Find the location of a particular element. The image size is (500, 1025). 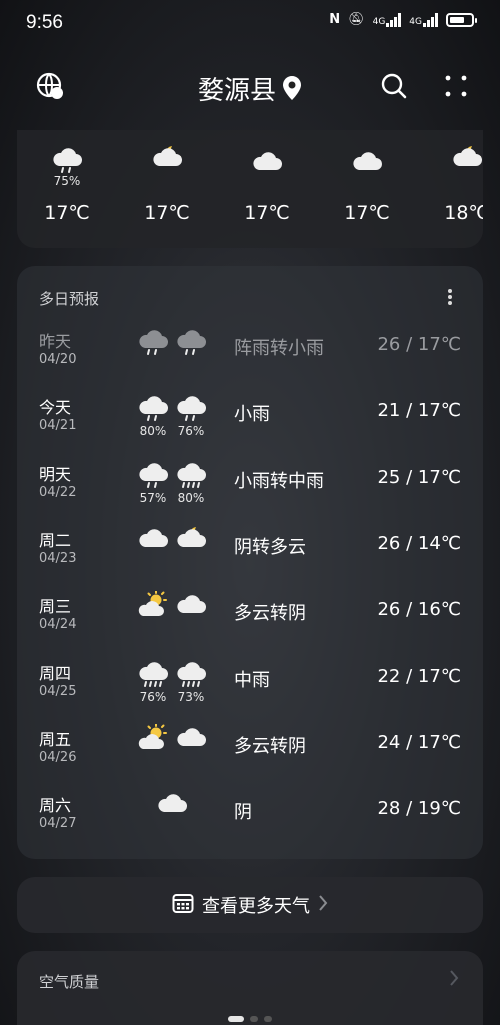

forecast-date: 04/20 is located at coordinates (58, 359).